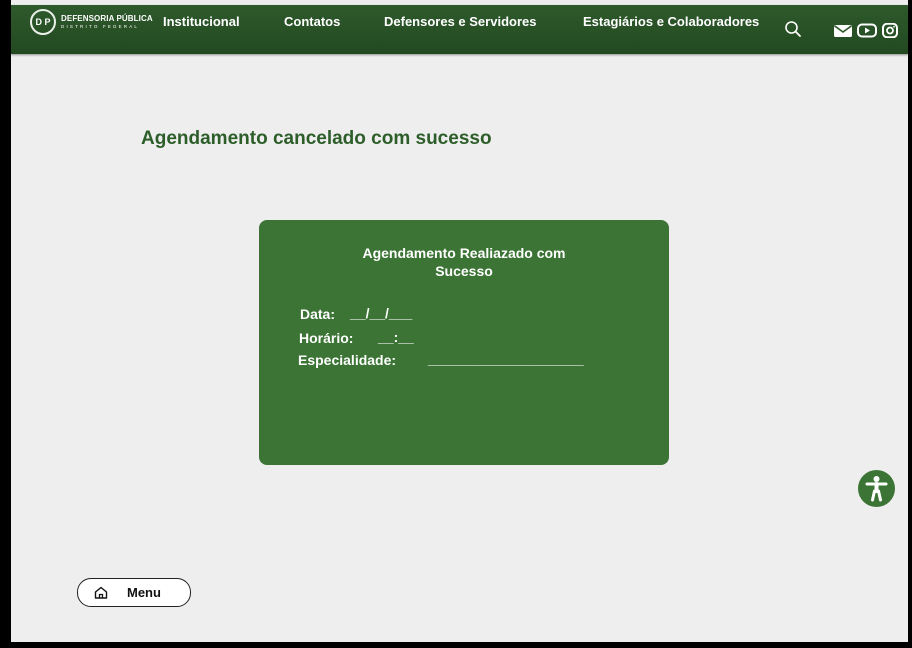  Describe the element at coordinates (43, 22) in the screenshot. I see `seal-icon: D P` at that location.